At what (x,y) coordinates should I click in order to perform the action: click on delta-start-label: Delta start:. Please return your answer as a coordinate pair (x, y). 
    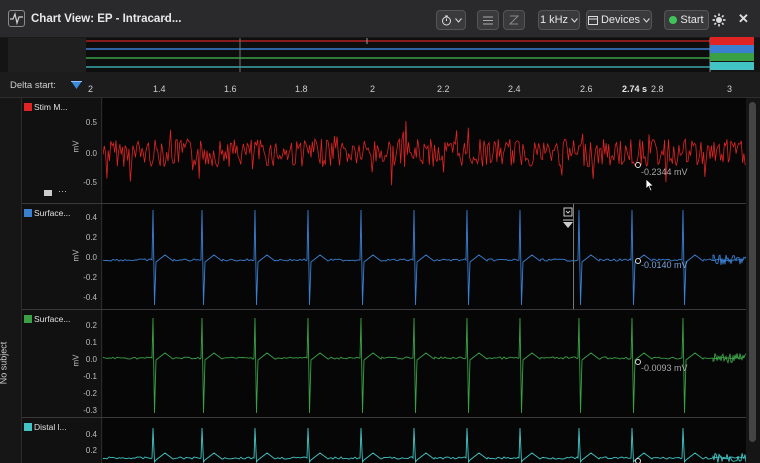
    Looking at the image, I should click on (33, 85).